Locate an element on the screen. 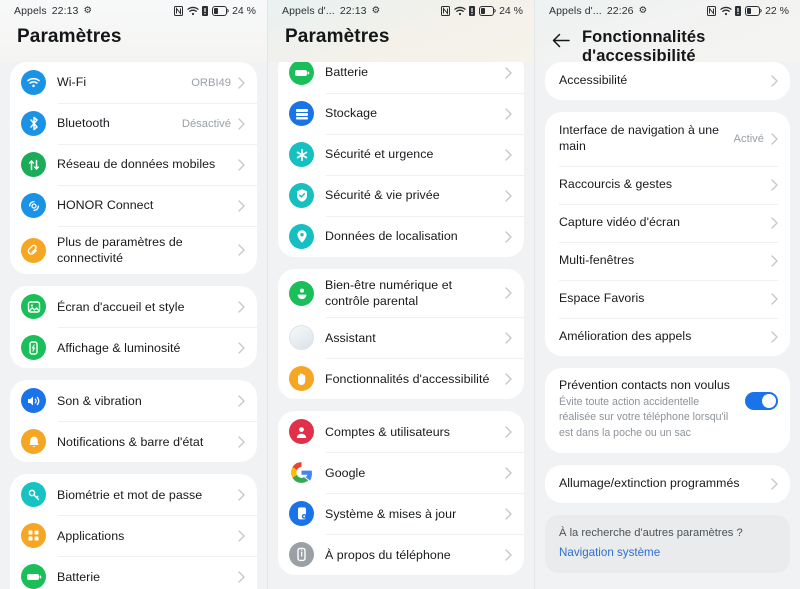 Image resolution: width=800 pixels, height=589 pixels. list-item-honor-connect: HONOR Connect is located at coordinates (133, 205).